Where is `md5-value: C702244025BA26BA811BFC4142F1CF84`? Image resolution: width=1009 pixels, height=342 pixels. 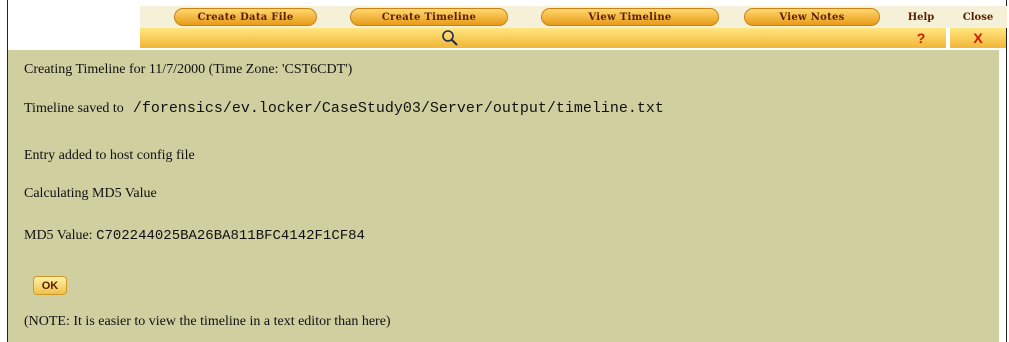
md5-value: C702244025BA26BA811BFC4142F1CF84 is located at coordinates (230, 236).